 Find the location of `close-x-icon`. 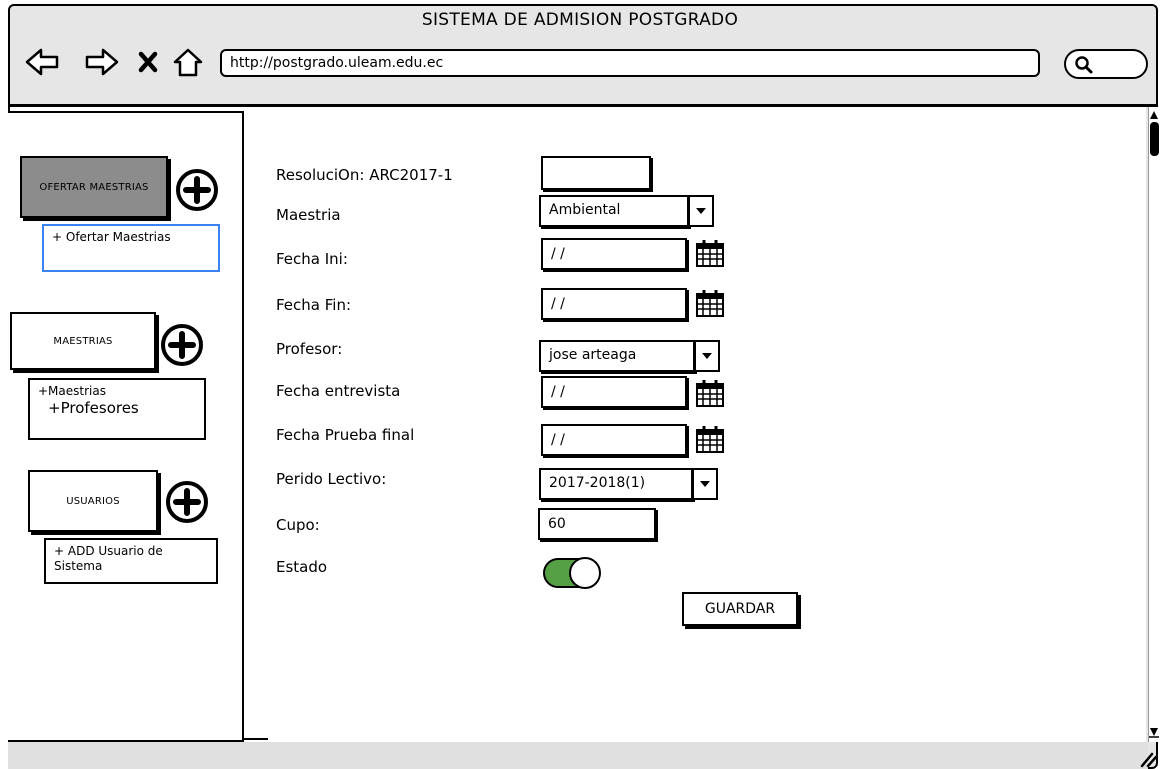

close-x-icon is located at coordinates (148, 62).